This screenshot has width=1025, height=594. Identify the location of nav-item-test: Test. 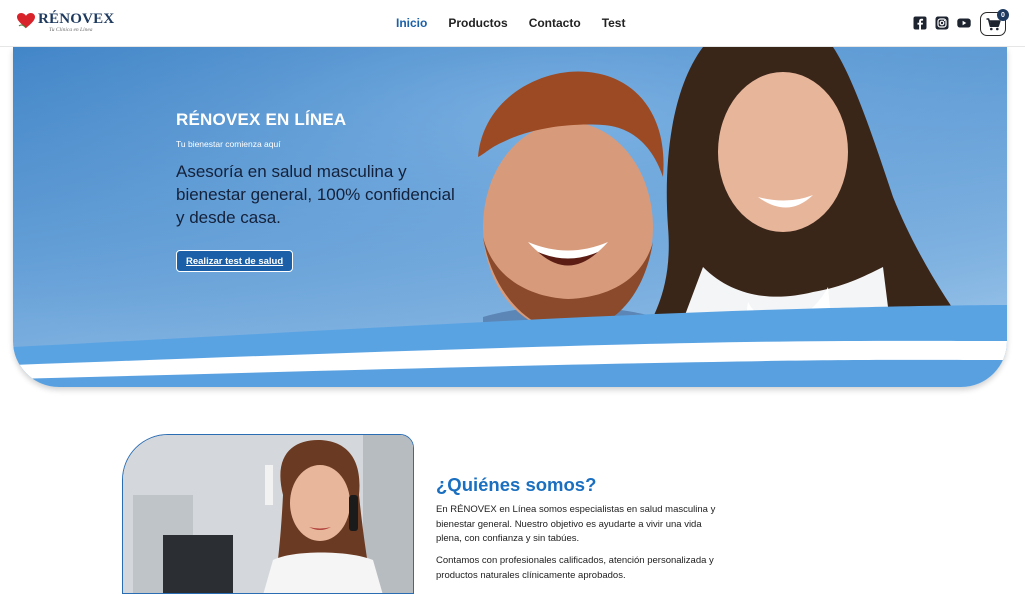
(614, 23).